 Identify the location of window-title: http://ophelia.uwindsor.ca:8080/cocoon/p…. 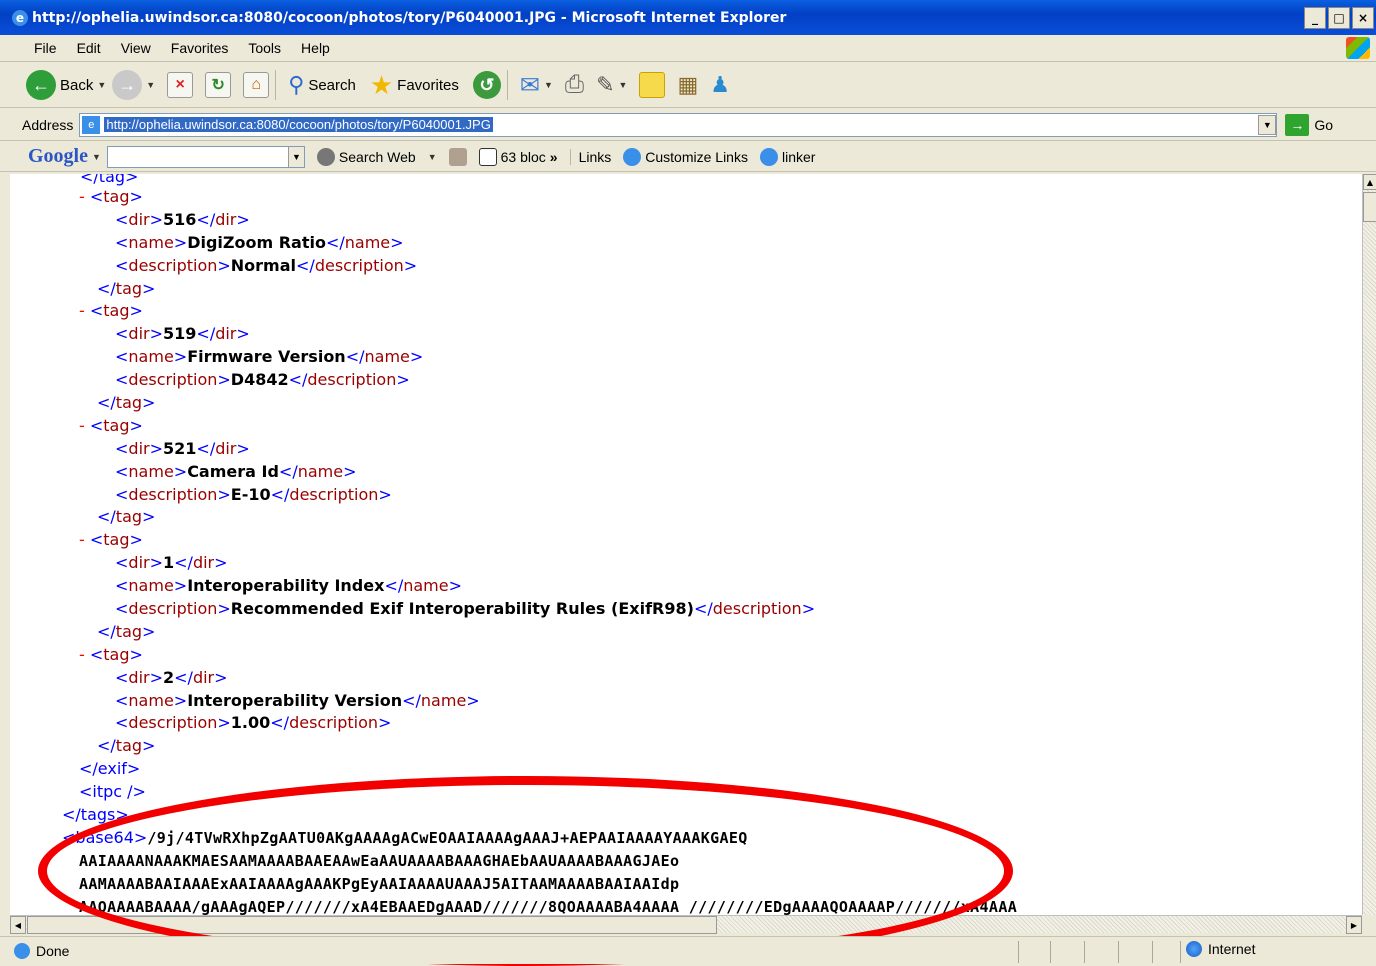
(409, 17).